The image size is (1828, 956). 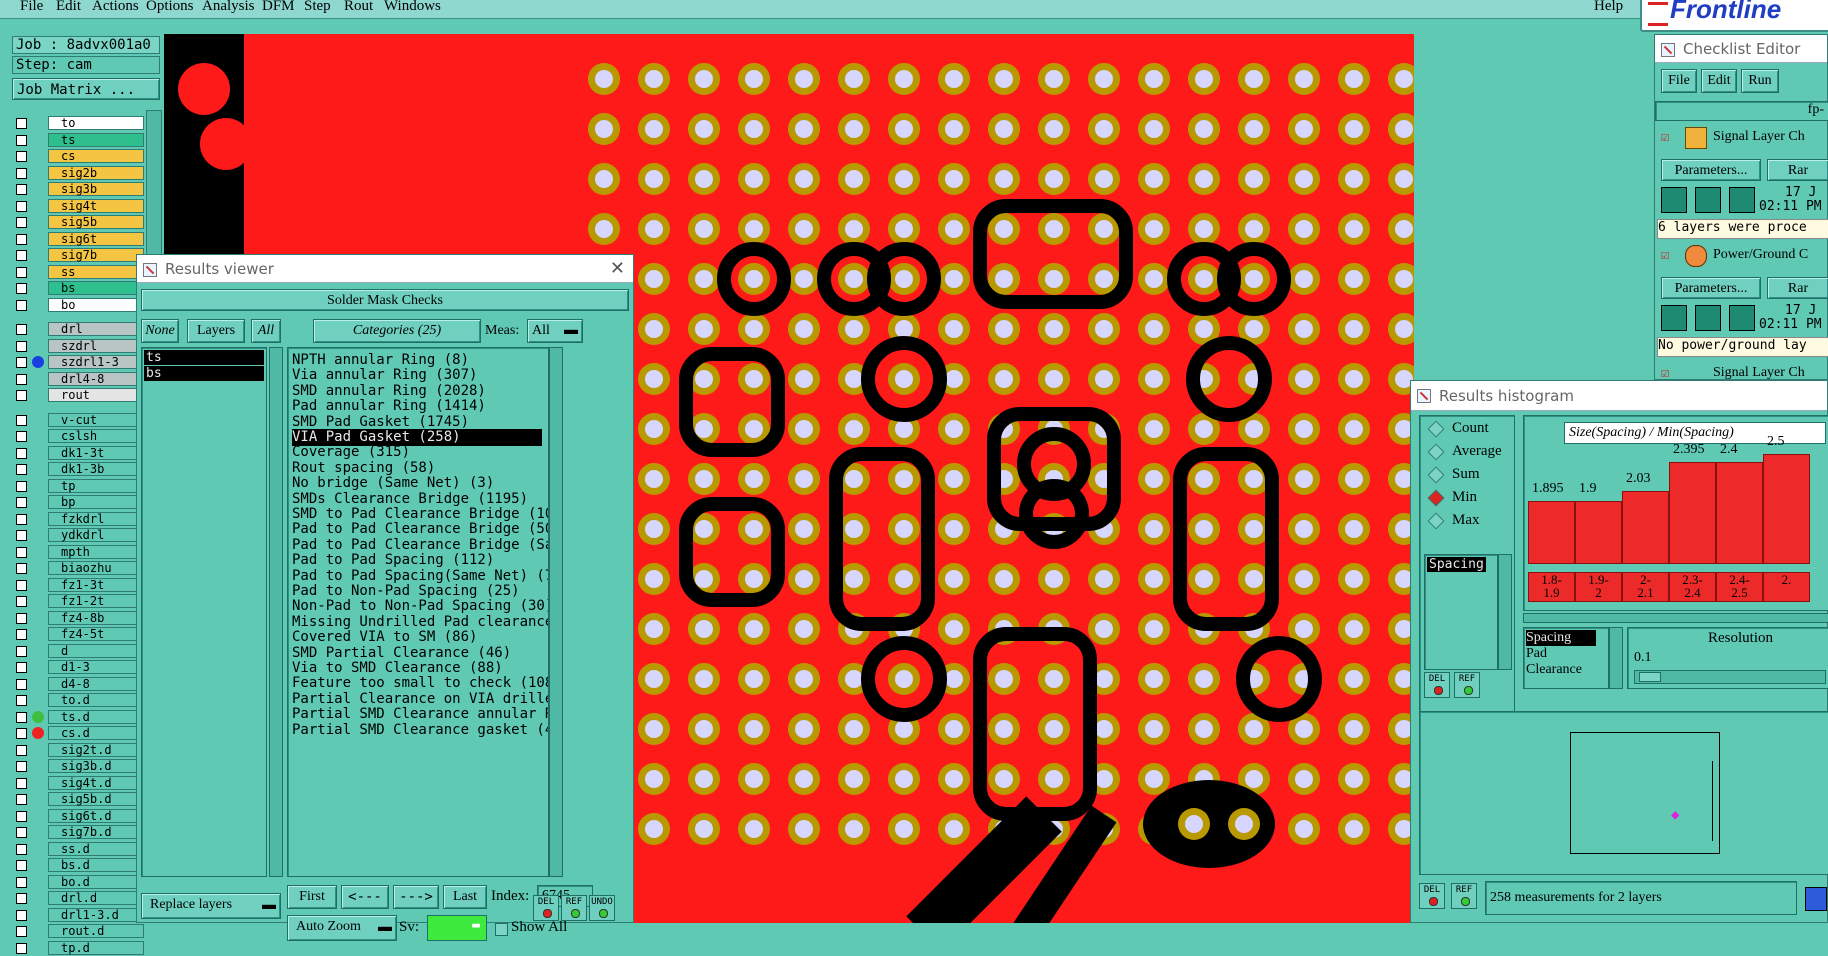 I want to click on checklist-item-power-ground: Power/Ground C, so click(x=1760, y=255).